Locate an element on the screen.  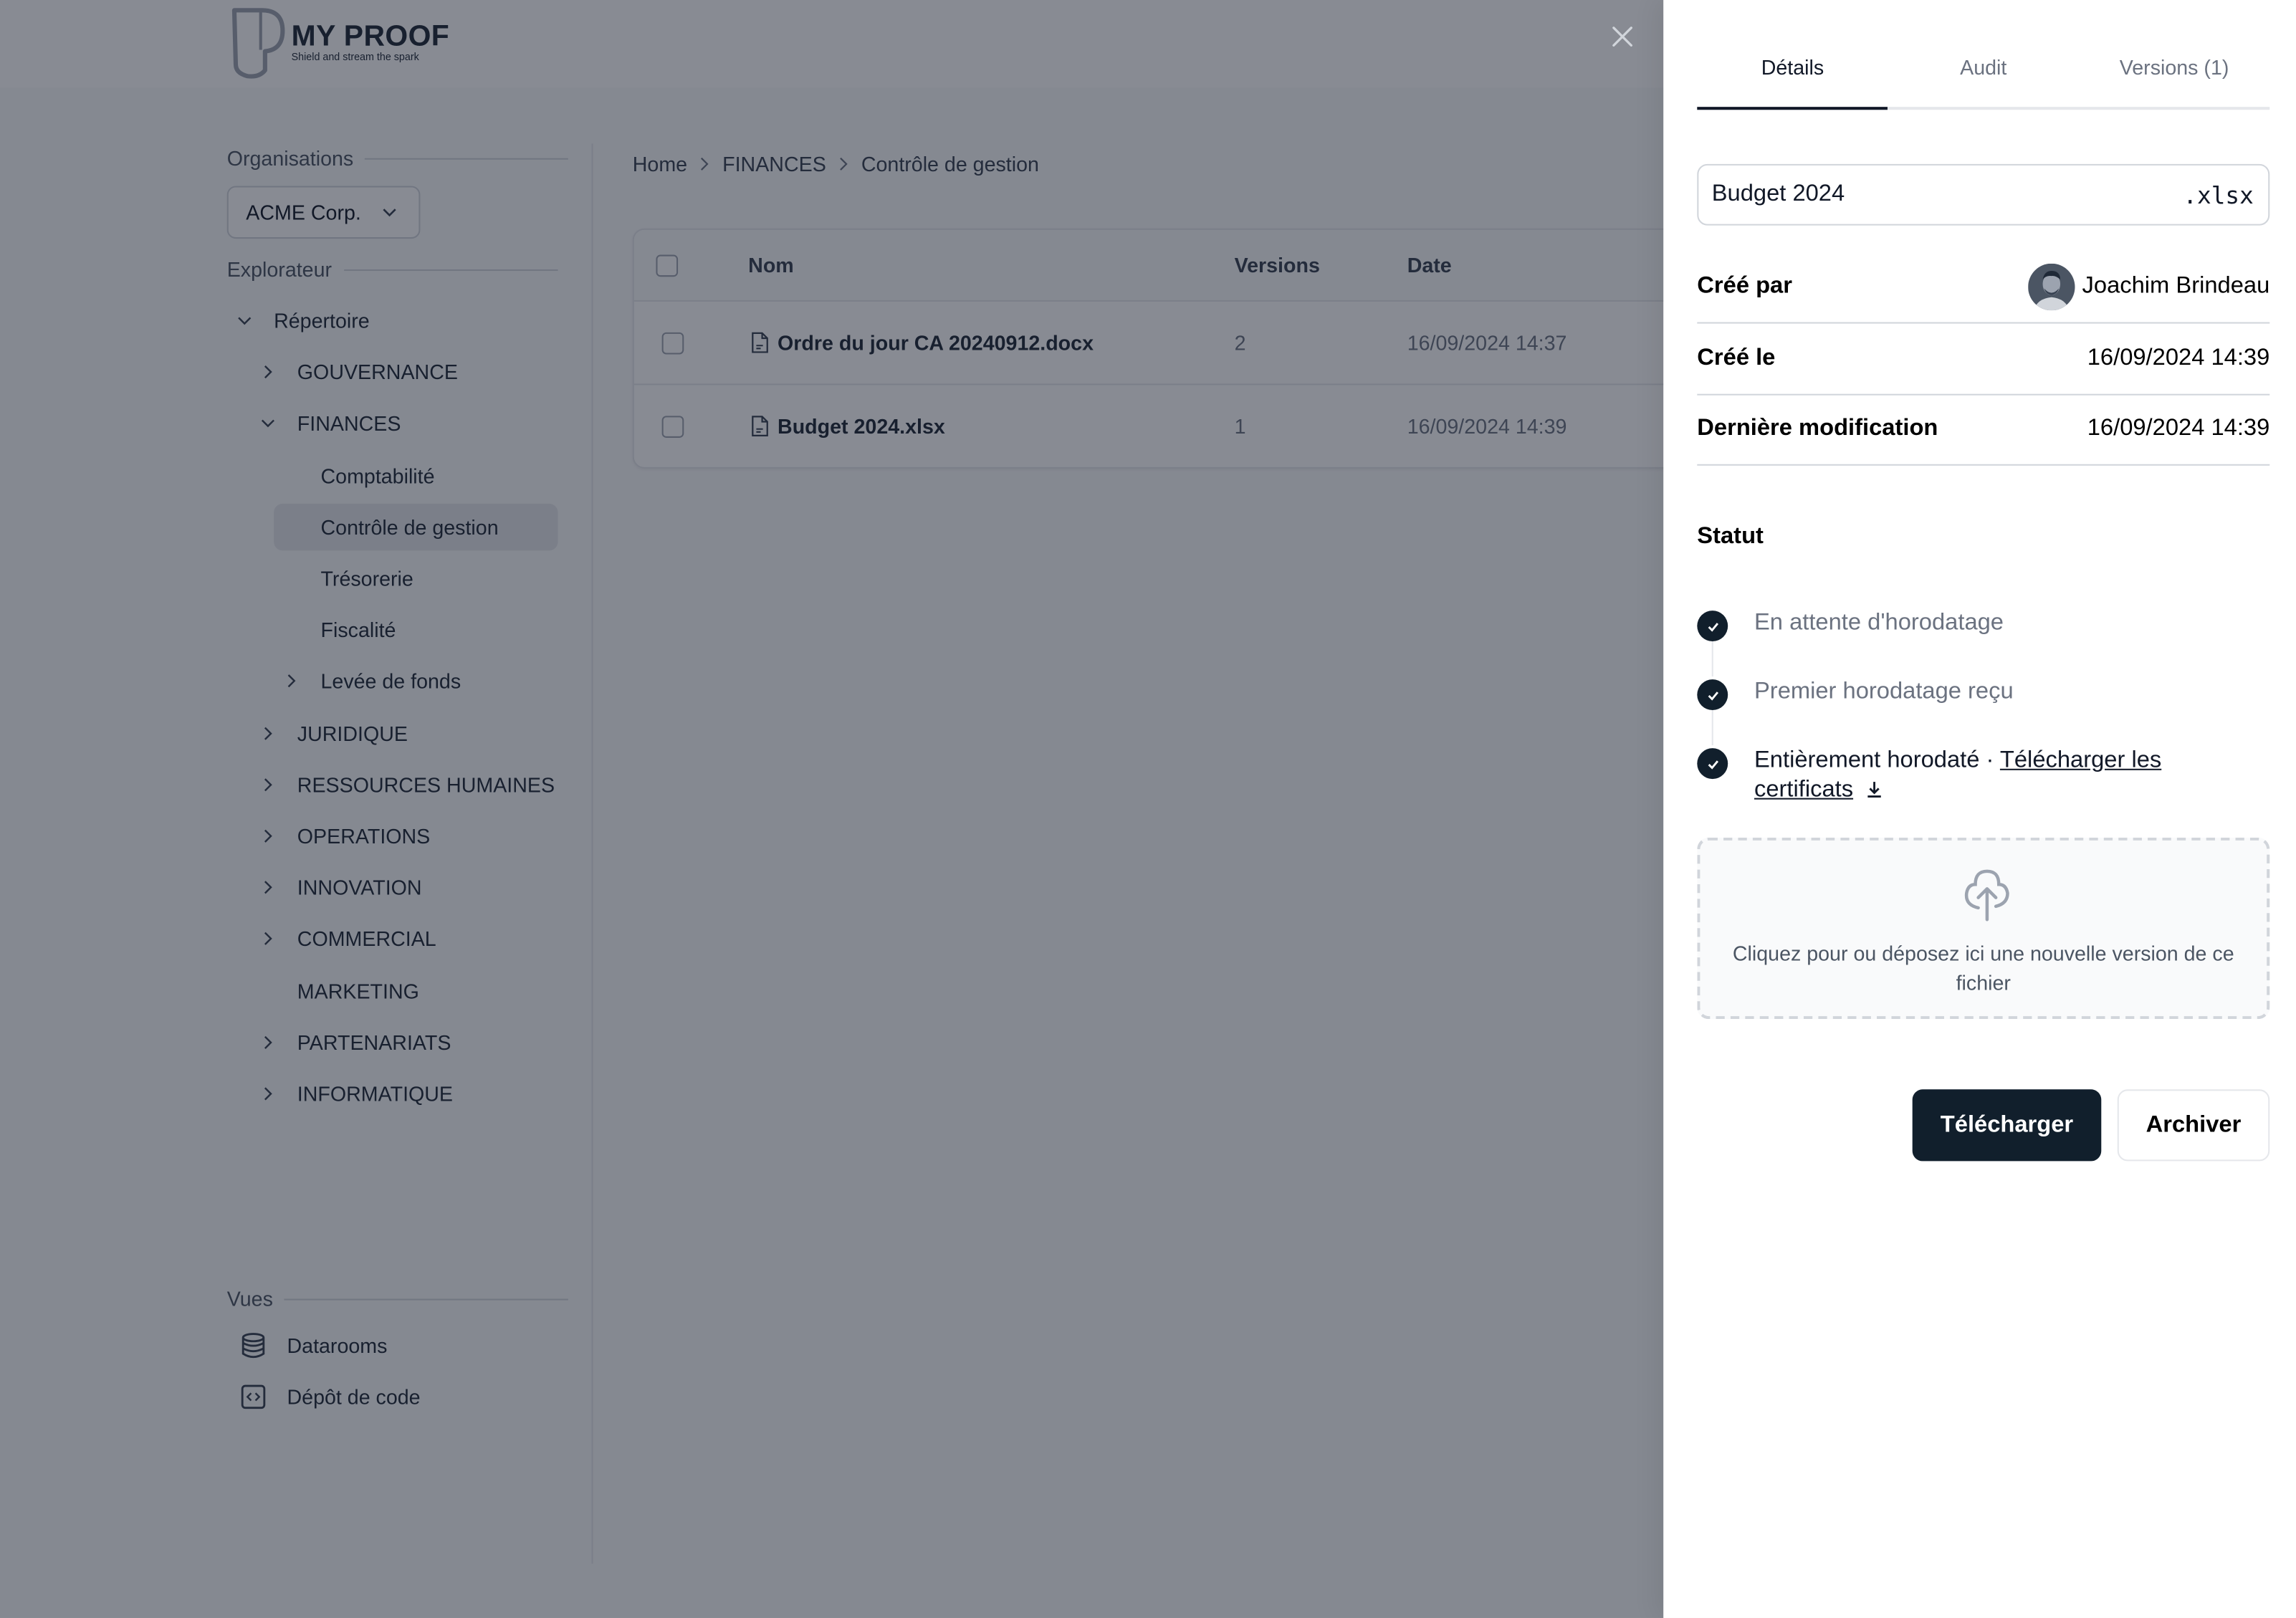
status-step: Premier horodatage reçu is located at coordinates (1983, 695).